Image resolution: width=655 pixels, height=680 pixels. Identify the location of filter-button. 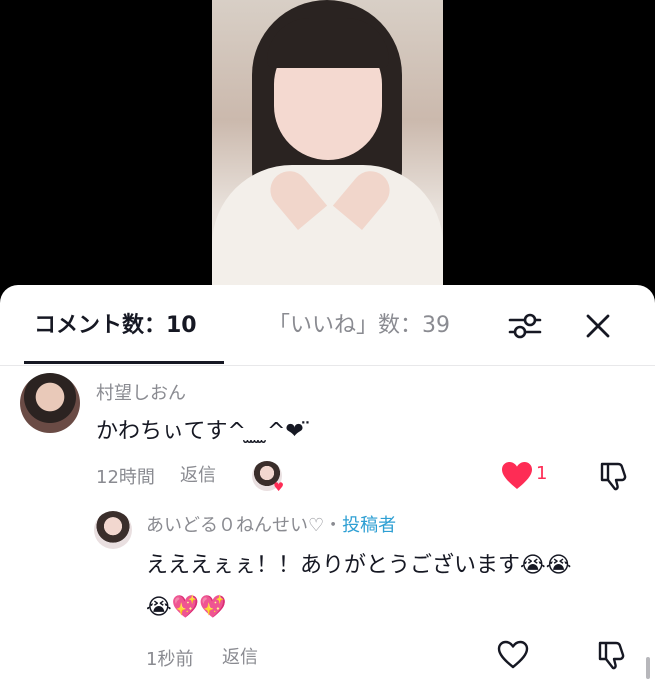
(525, 326).